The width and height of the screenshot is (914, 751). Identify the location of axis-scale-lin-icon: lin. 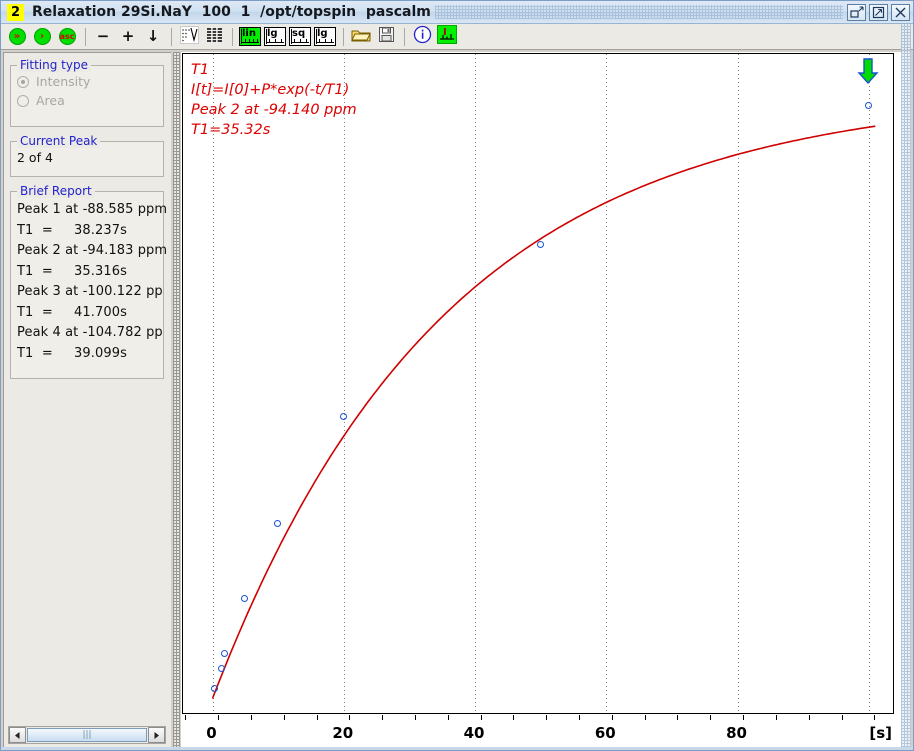
(250, 36).